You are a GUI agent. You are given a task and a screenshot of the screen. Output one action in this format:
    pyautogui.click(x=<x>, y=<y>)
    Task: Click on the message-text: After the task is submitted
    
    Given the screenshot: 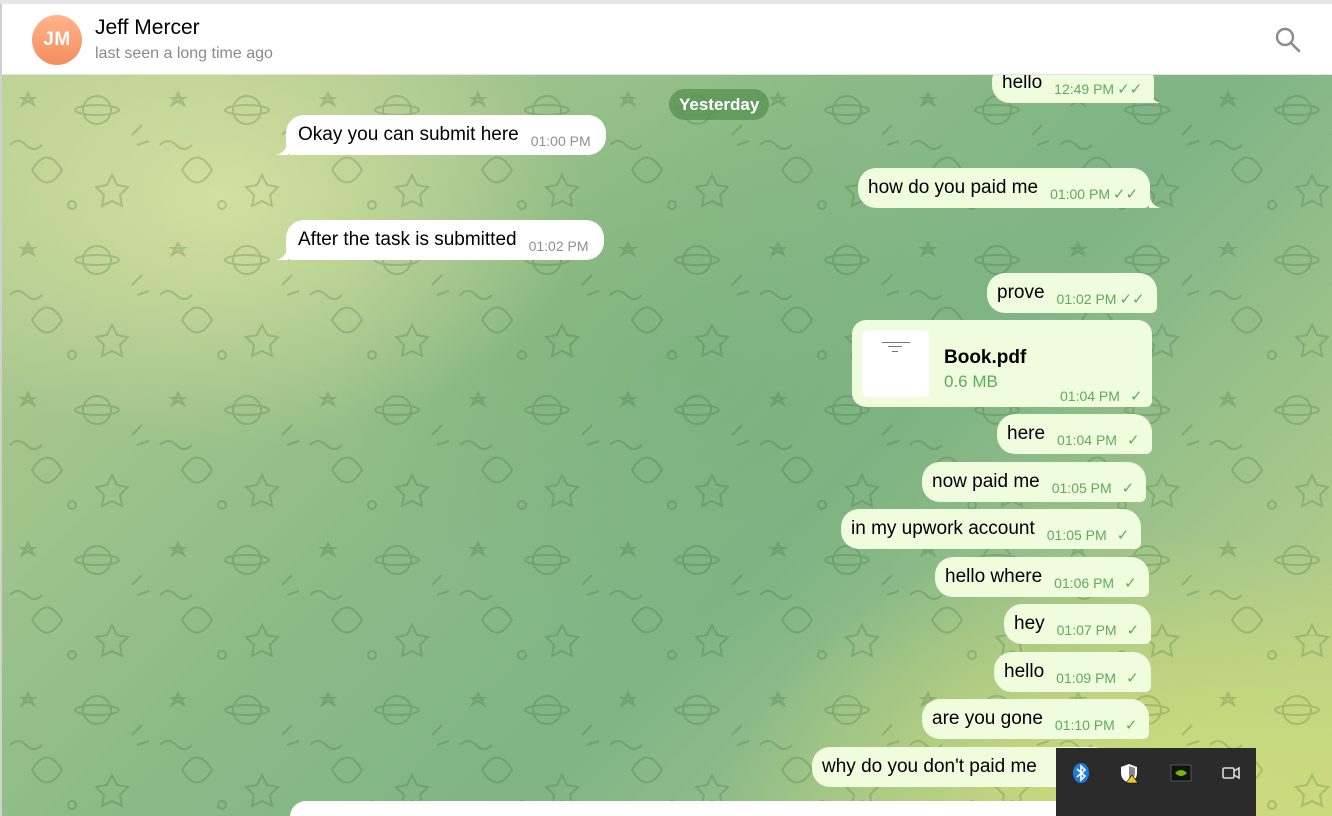 What is the action you would take?
    pyautogui.click(x=407, y=239)
    